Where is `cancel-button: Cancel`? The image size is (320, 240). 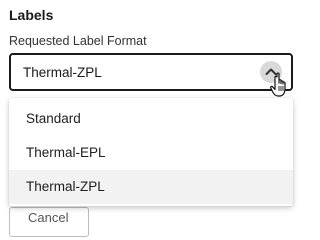 cancel-button: Cancel is located at coordinates (49, 222).